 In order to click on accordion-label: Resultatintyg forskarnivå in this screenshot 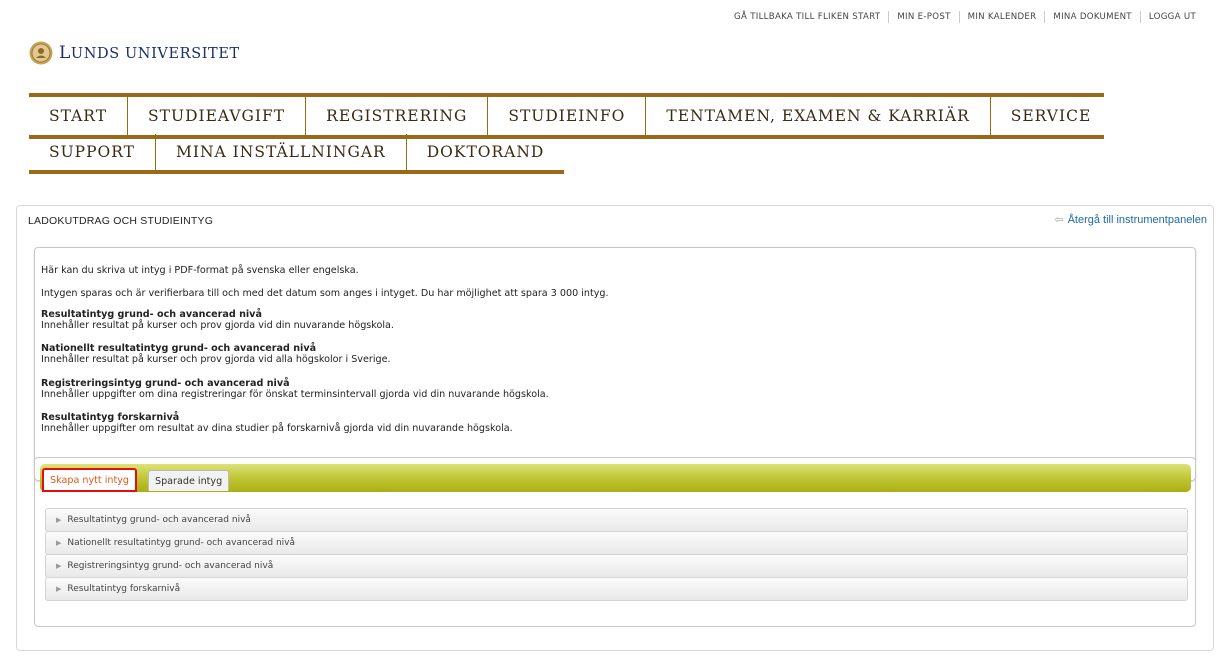, I will do `click(124, 589)`.